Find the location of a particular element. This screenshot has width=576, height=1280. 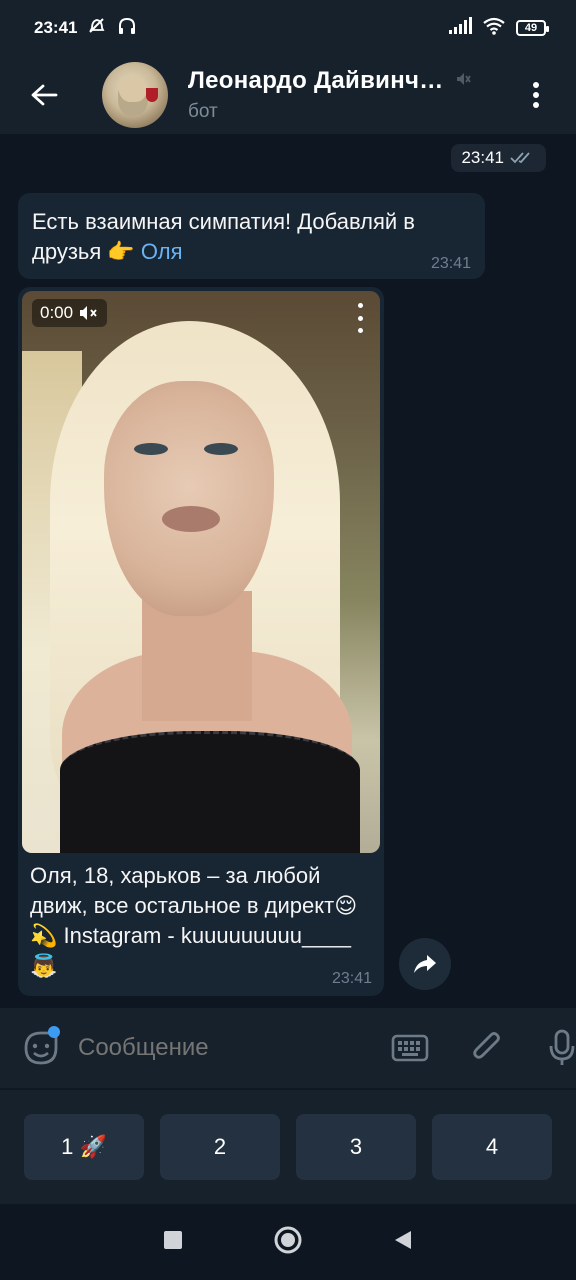

more-options-button is located at coordinates (536, 95).